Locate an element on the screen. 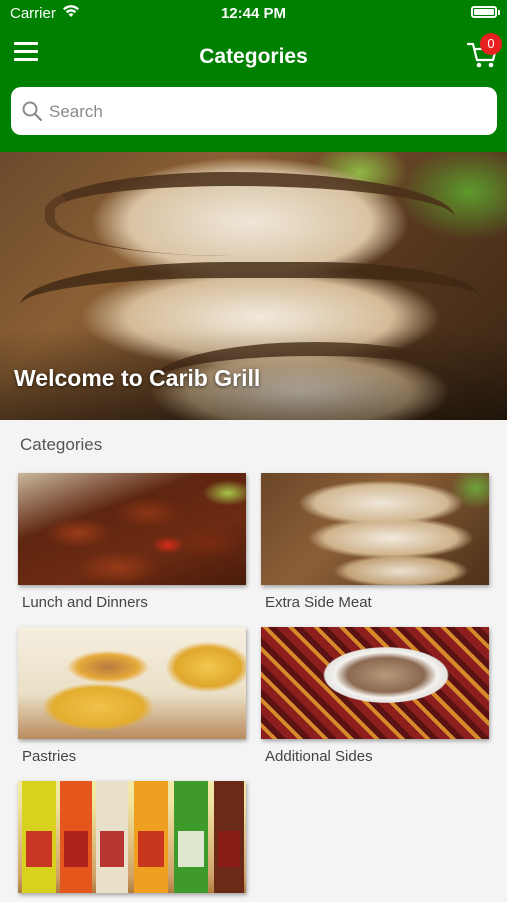 The image size is (507, 902). category-tile-drinks is located at coordinates (132, 841).